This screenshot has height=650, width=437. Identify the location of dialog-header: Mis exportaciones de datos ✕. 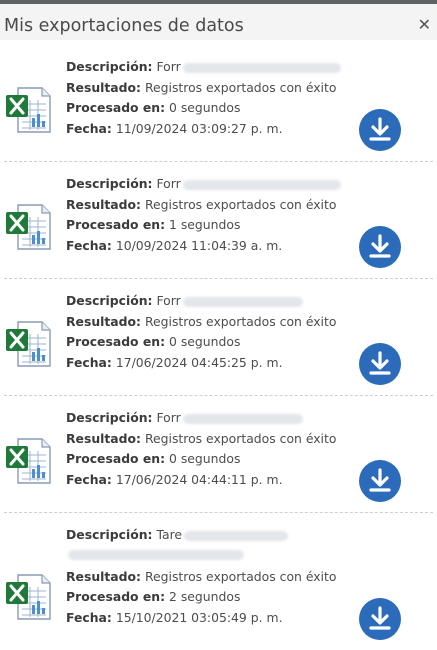
(218, 22).